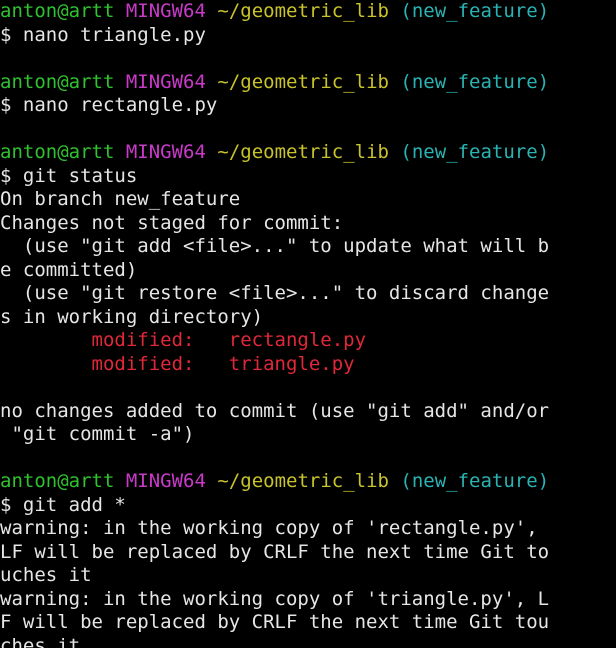 Image resolution: width=616 pixels, height=648 pixels. Describe the element at coordinates (46, 575) in the screenshot. I see `output-line: uches it` at that location.